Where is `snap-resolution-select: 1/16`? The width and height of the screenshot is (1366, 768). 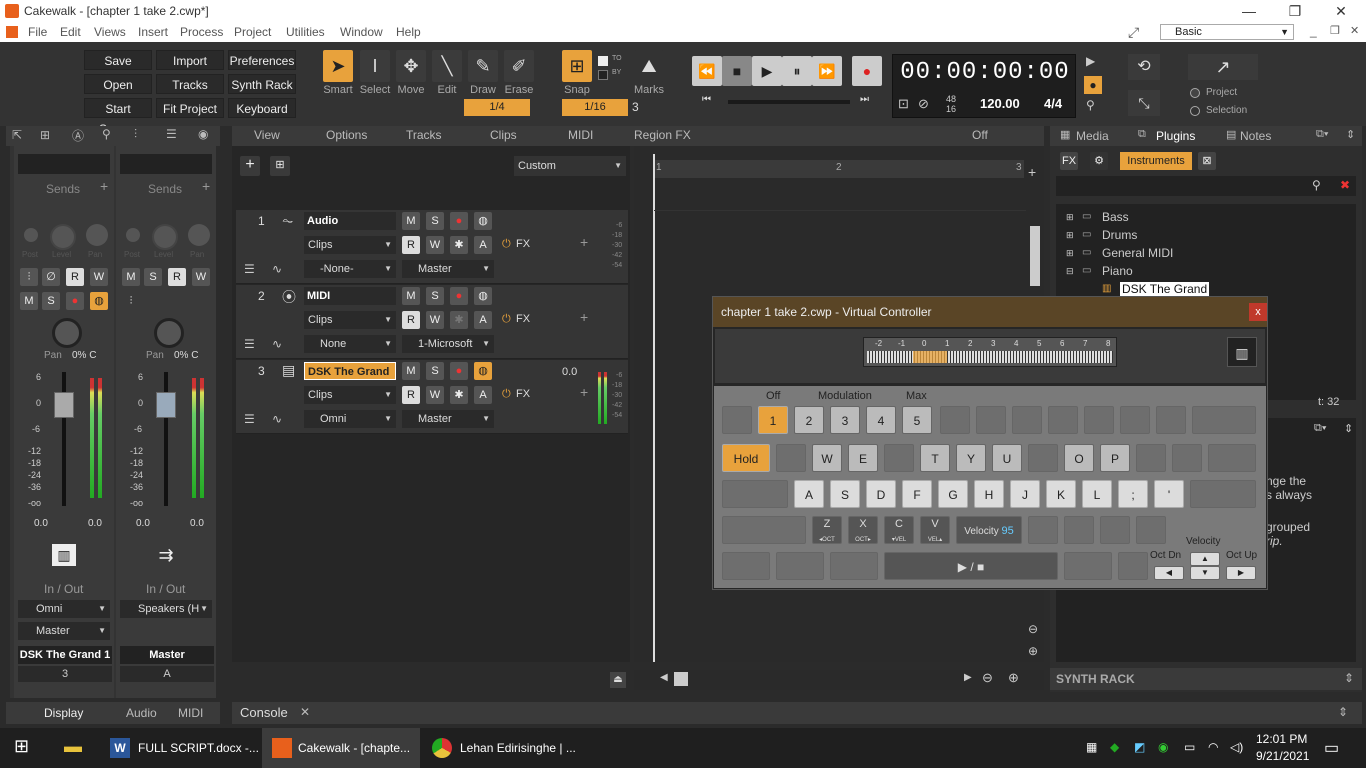
snap-resolution-select: 1/16 is located at coordinates (595, 107).